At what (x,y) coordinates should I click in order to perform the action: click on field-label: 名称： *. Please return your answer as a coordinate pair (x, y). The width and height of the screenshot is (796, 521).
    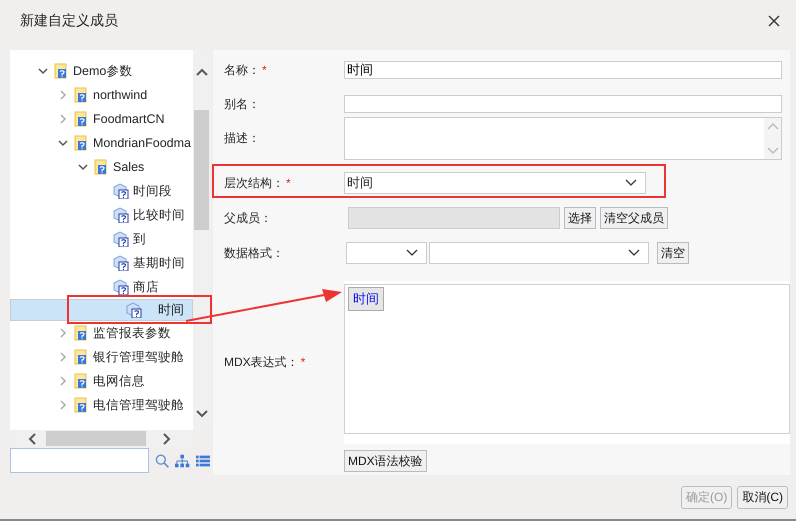
    Looking at the image, I should click on (246, 70).